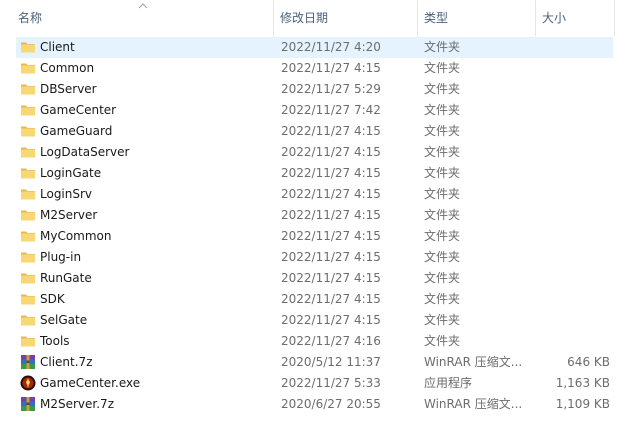  I want to click on file-row: Tools 2022/11/27 4:16 文件夹, so click(320, 341).